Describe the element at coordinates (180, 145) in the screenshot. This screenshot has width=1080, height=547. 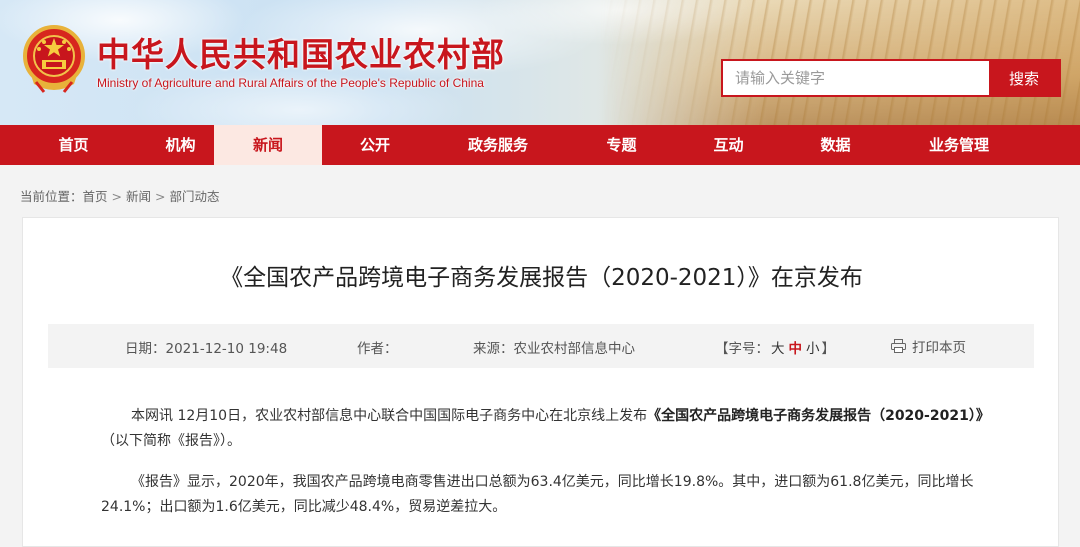
I see `nav-item-organization: 机构` at that location.